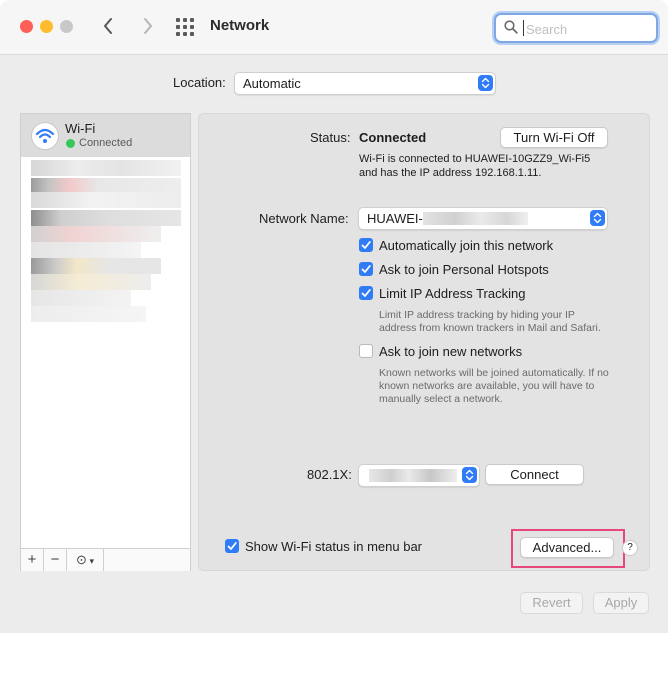 Image resolution: width=668 pixels, height=674 pixels. What do you see at coordinates (330, 137) in the screenshot?
I see `status-label: Status:` at bounding box center [330, 137].